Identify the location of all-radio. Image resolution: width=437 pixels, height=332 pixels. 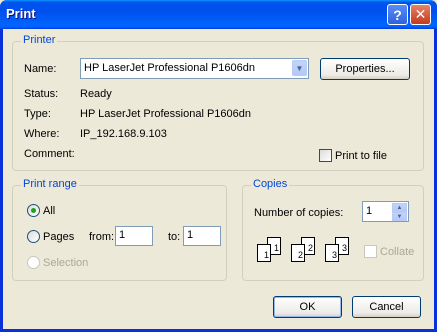
(33, 210).